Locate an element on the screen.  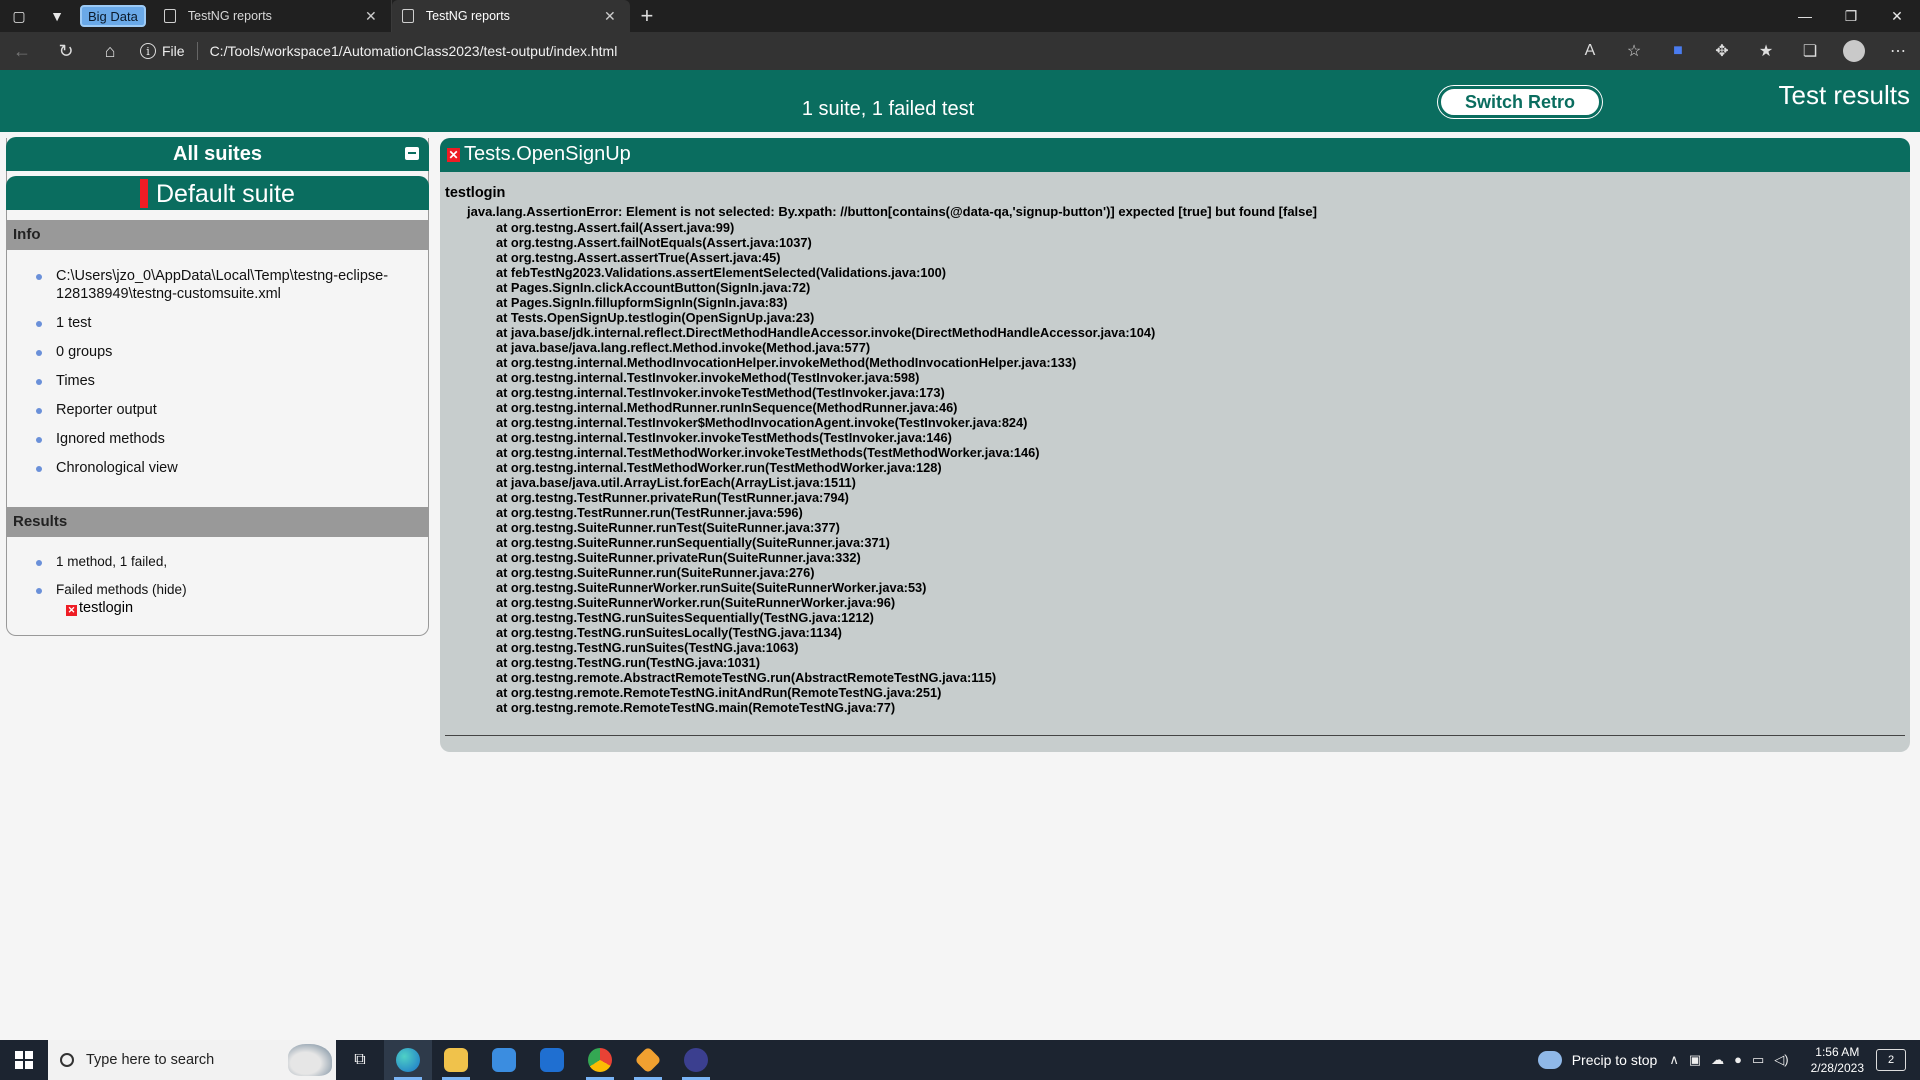
results-heading: Results is located at coordinates (217, 522).